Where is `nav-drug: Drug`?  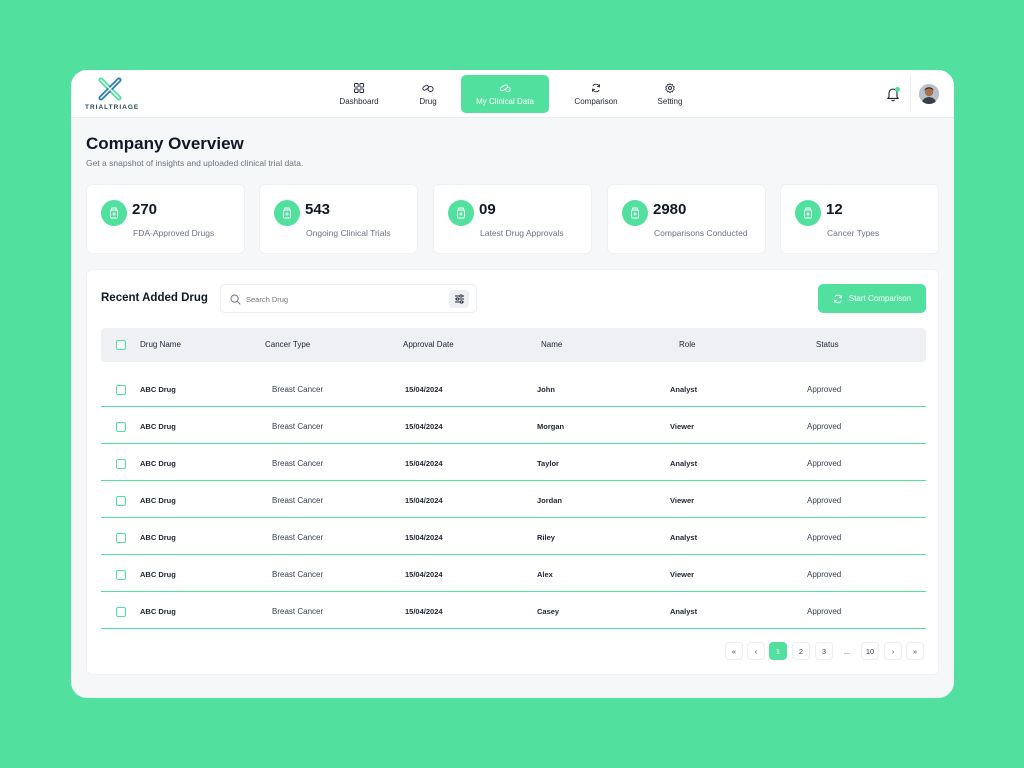 nav-drug: Drug is located at coordinates (428, 94).